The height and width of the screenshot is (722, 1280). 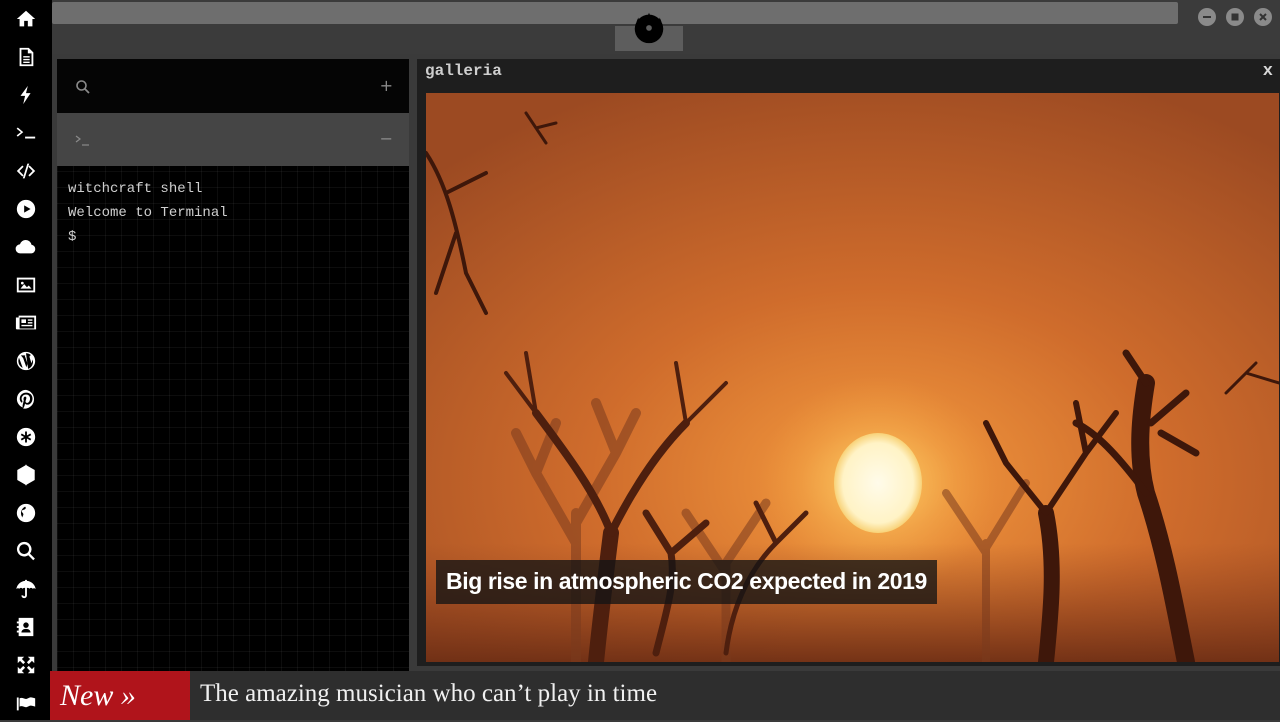 I want to click on collapse-tab-button: −, so click(x=386, y=138).